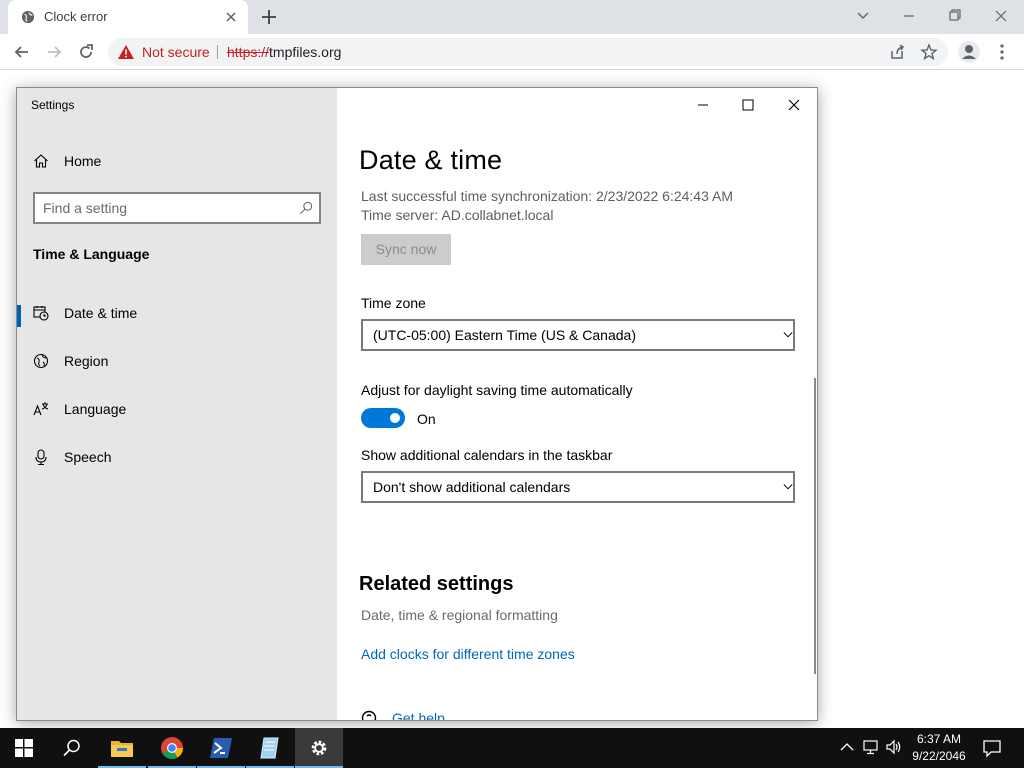  Describe the element at coordinates (955, 16) in the screenshot. I see `restore-icon` at that location.